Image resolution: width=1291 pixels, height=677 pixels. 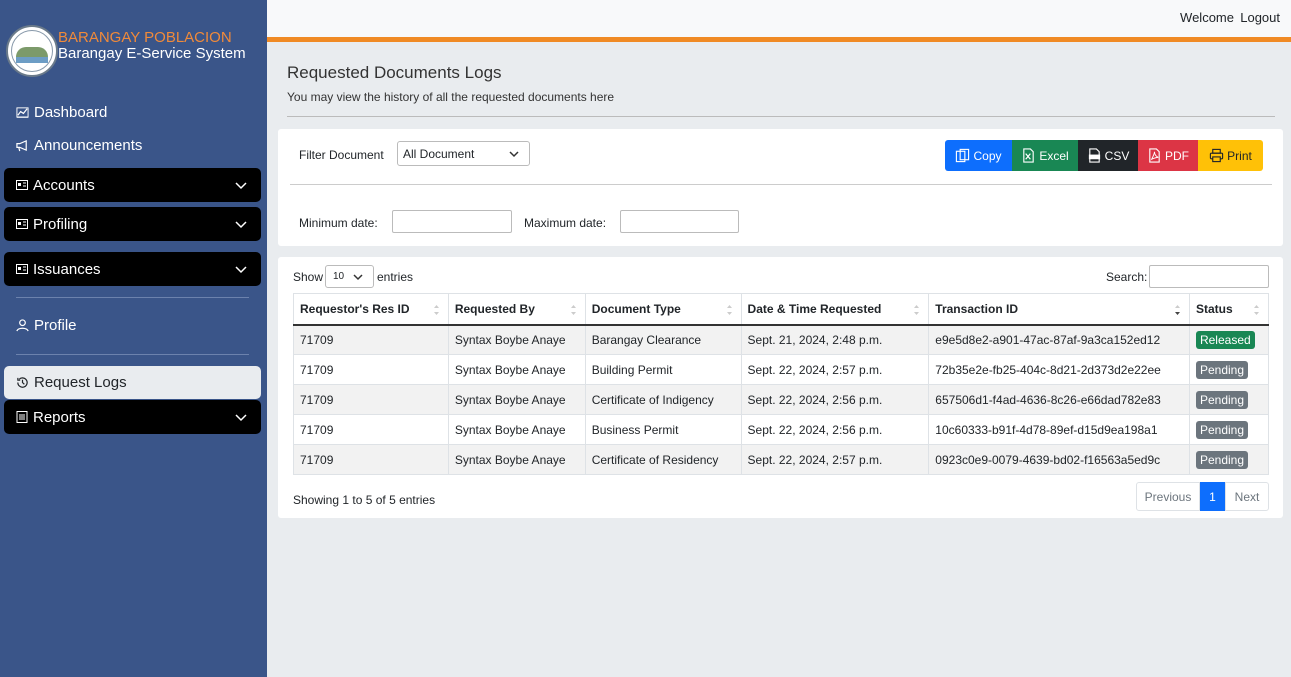 What do you see at coordinates (835, 339) in the screenshot?
I see `date-cell: Sept. 21, 2024, 2:48 p.m.` at bounding box center [835, 339].